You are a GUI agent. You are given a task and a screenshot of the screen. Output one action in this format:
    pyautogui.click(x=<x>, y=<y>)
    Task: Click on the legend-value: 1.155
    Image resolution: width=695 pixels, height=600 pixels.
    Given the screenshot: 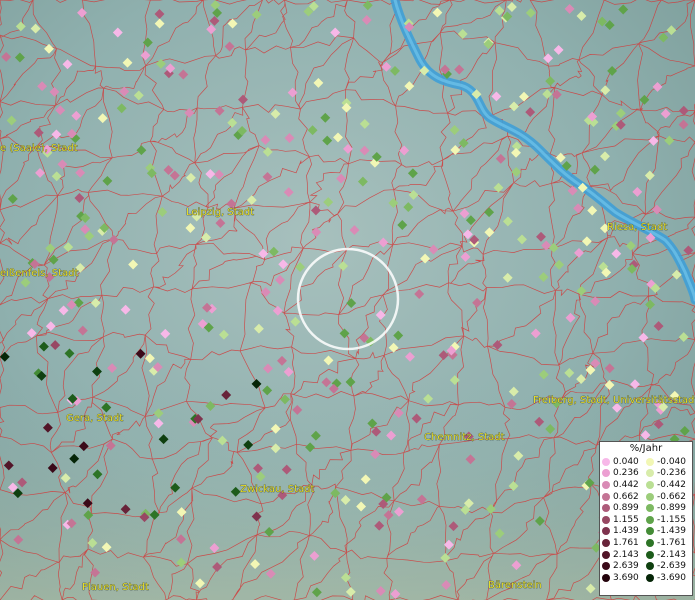 What is the action you would take?
    pyautogui.click(x=626, y=519)
    